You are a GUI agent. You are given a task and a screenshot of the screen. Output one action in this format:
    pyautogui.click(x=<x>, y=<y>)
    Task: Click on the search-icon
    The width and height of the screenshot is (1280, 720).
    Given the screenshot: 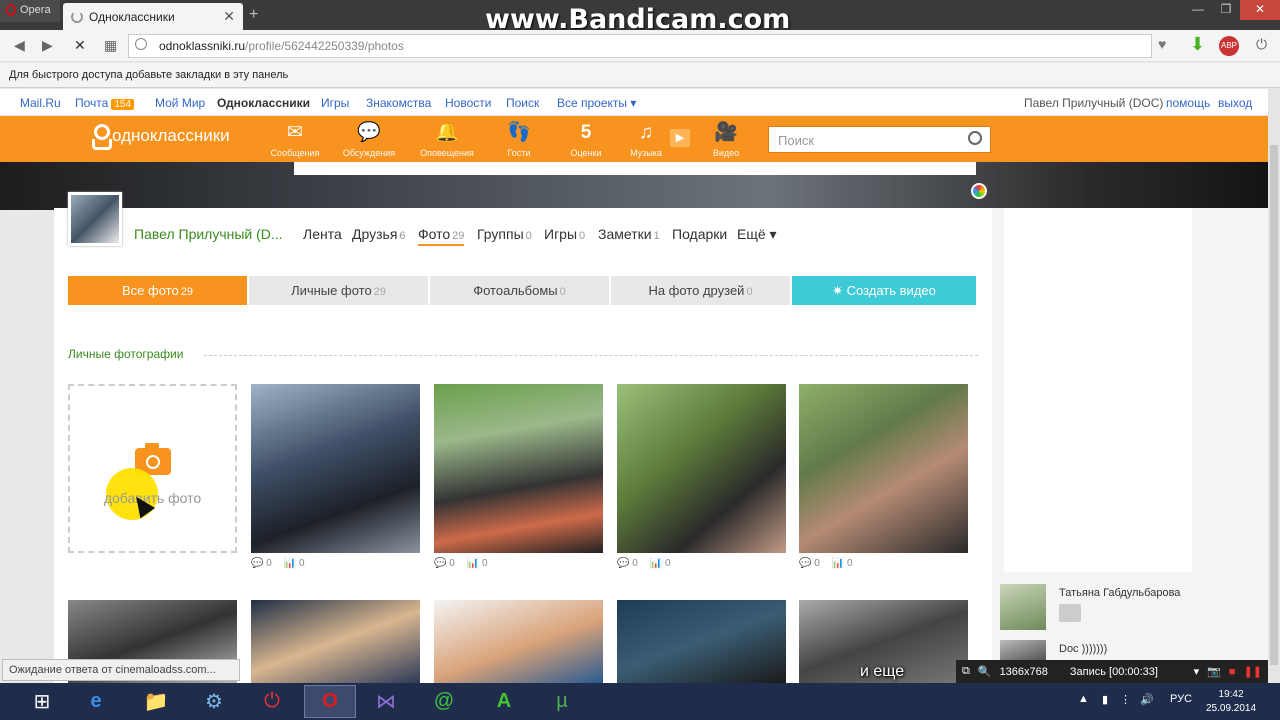 What is the action you would take?
    pyautogui.click(x=975, y=138)
    